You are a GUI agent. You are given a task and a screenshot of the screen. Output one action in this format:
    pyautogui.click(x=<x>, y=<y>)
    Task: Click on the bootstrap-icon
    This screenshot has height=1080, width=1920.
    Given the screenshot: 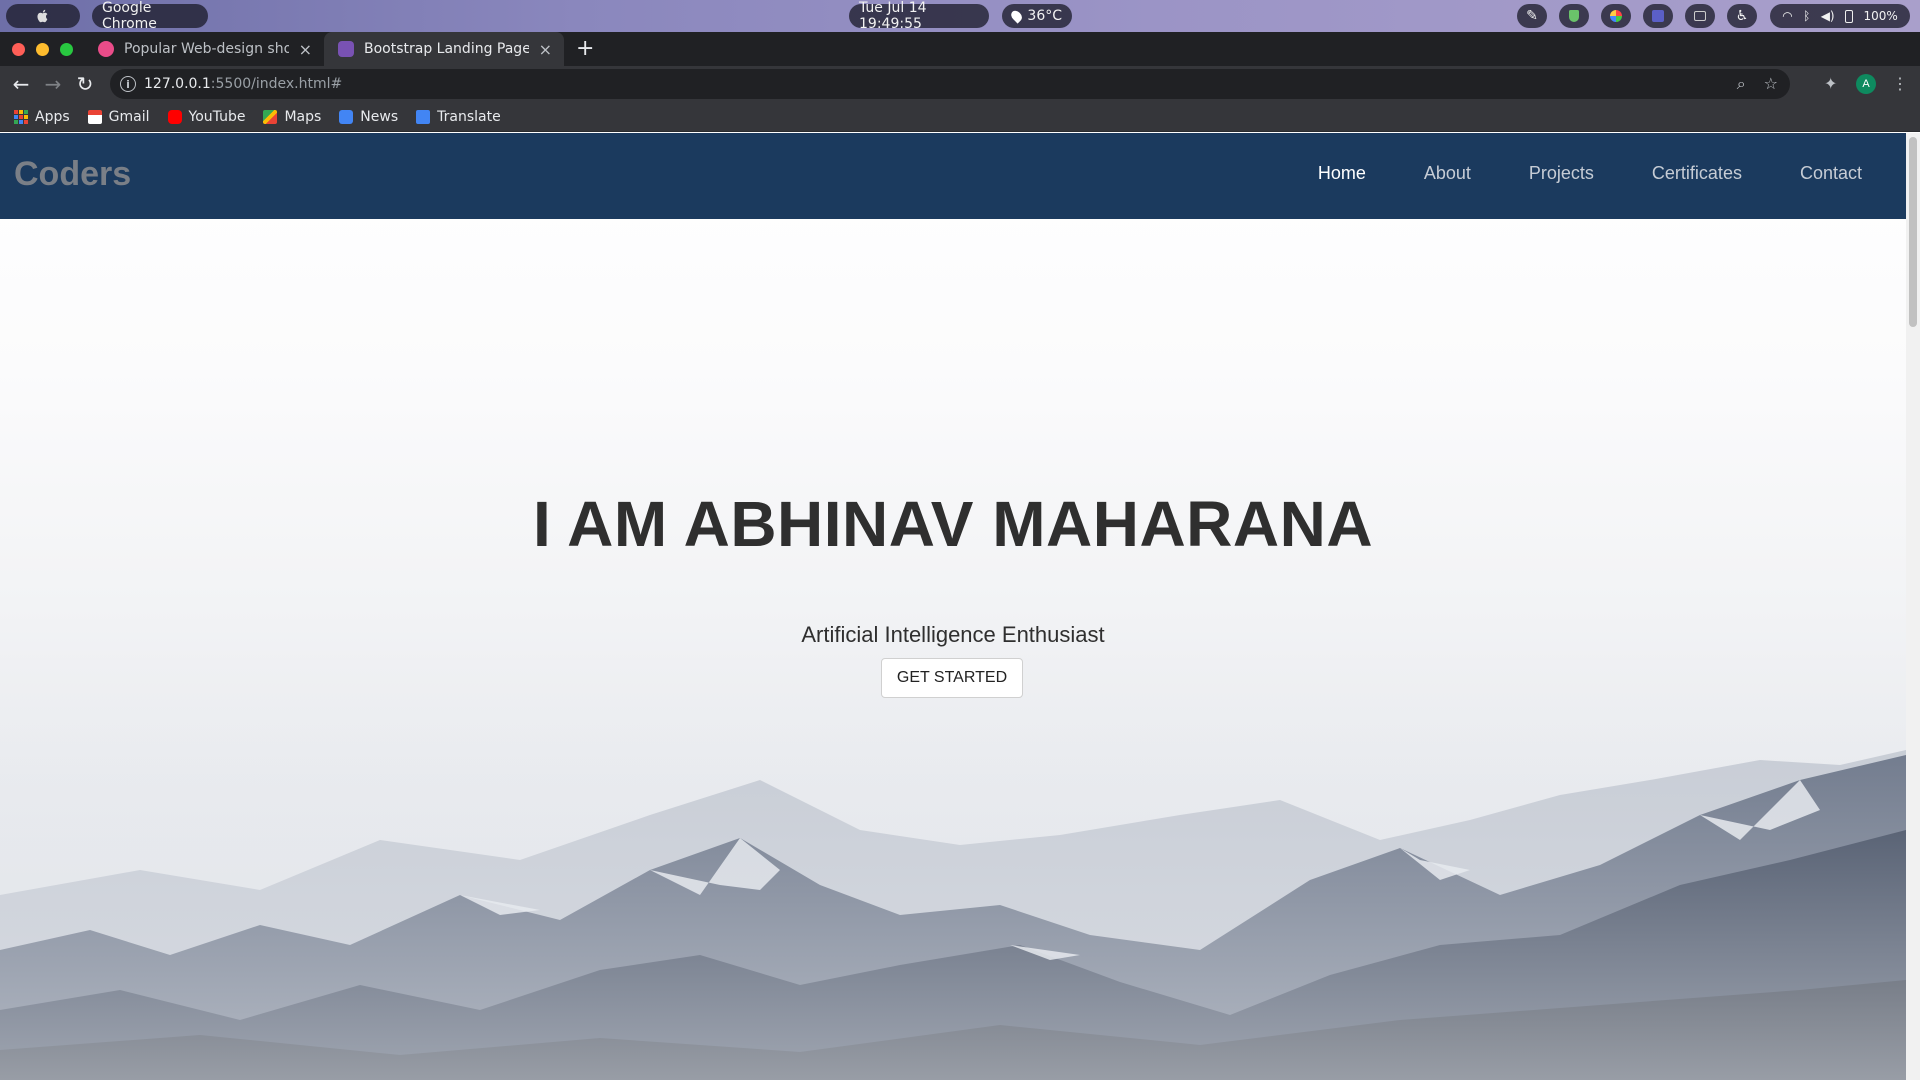 What is the action you would take?
    pyautogui.click(x=346, y=49)
    